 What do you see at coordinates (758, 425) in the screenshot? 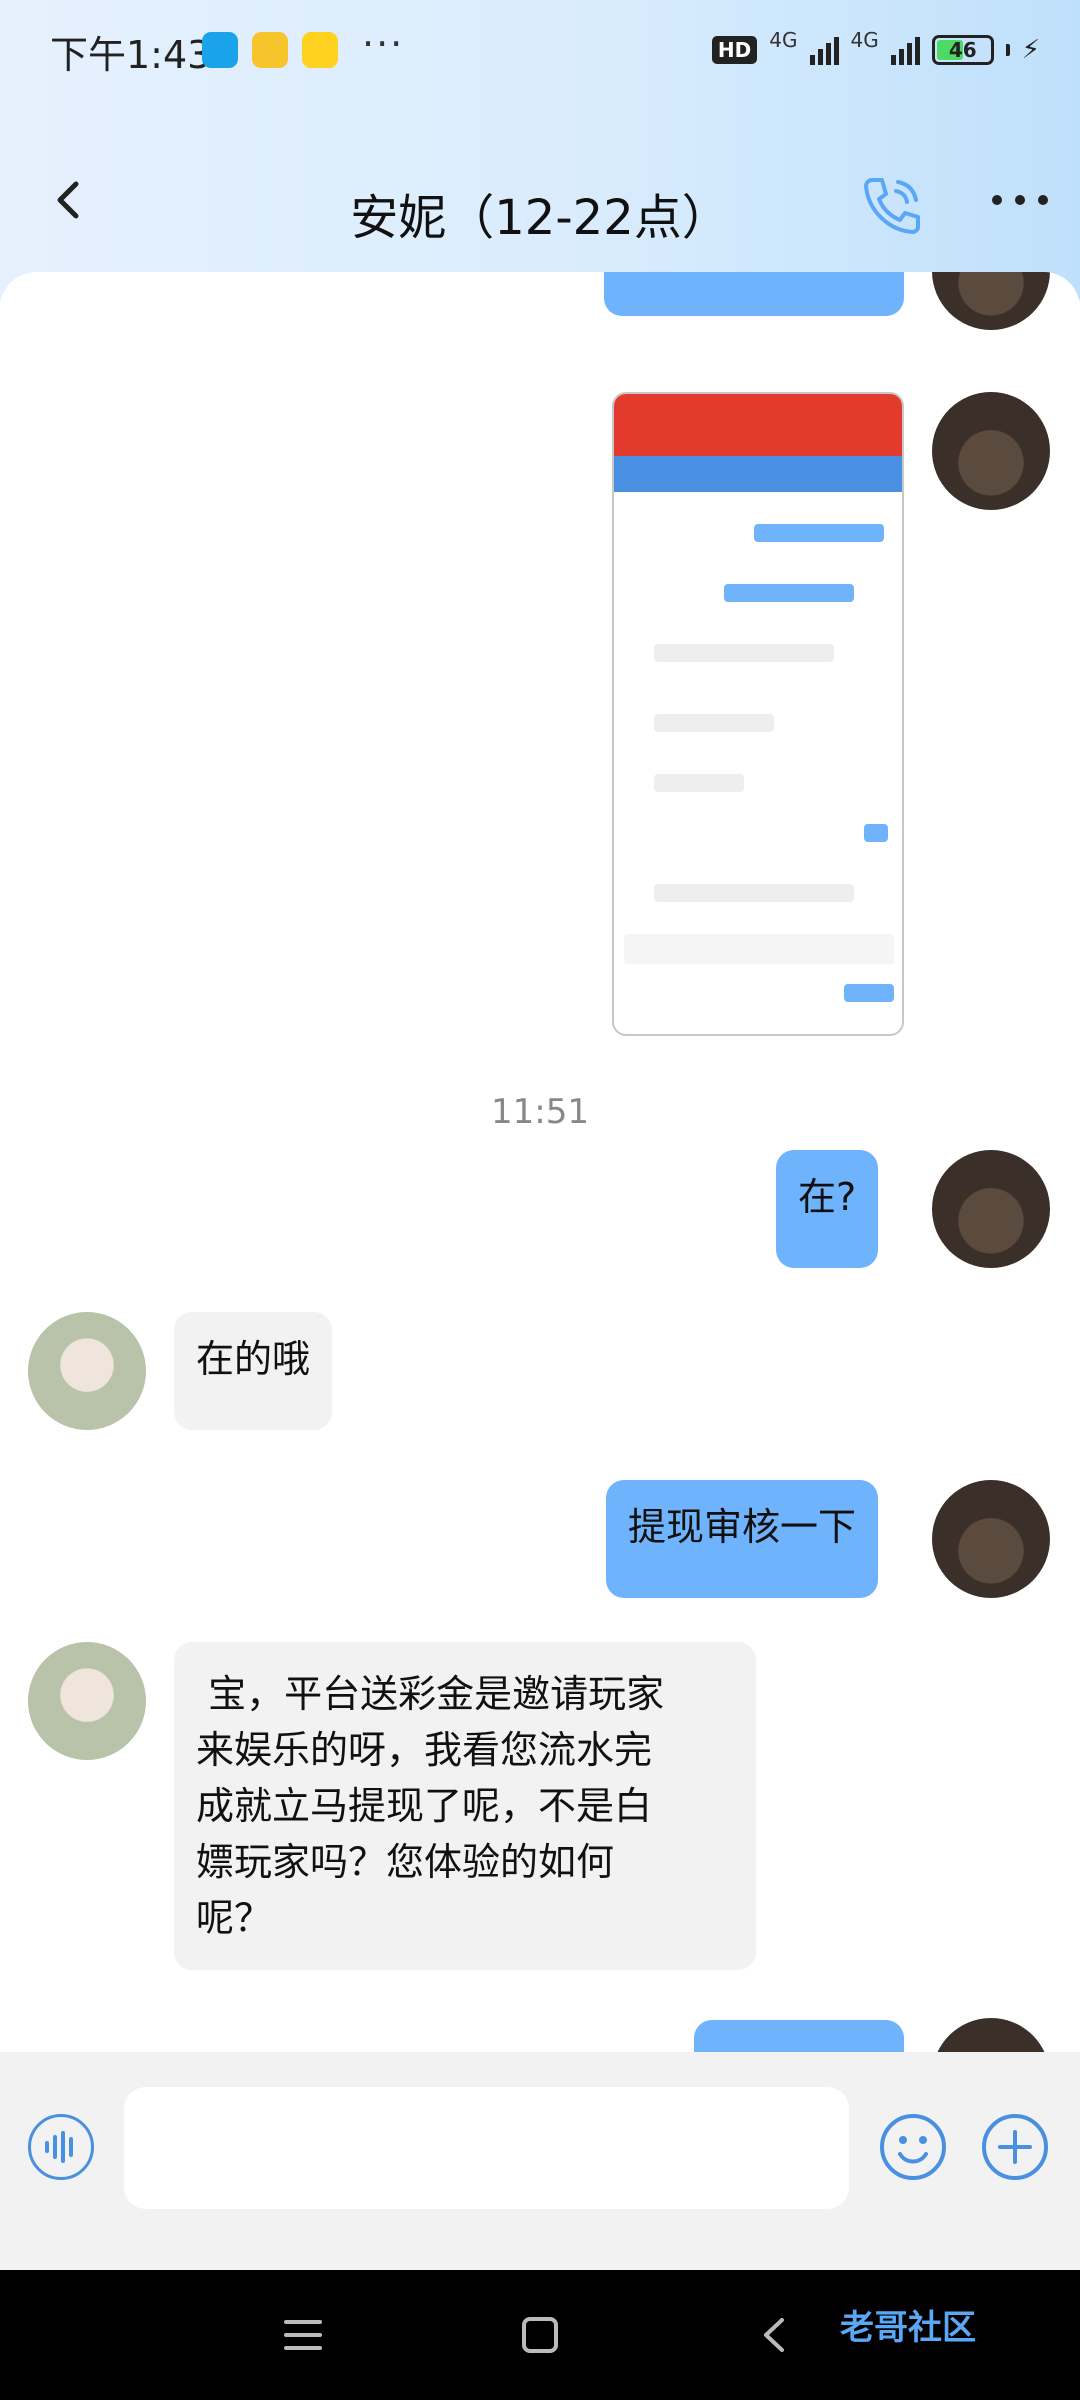
I see `screenshot-preview-header` at bounding box center [758, 425].